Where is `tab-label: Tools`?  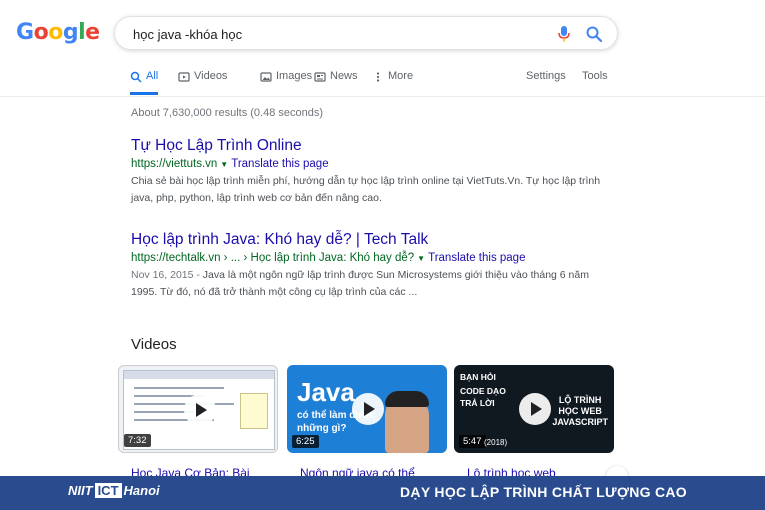
tab-label: Tools is located at coordinates (595, 76).